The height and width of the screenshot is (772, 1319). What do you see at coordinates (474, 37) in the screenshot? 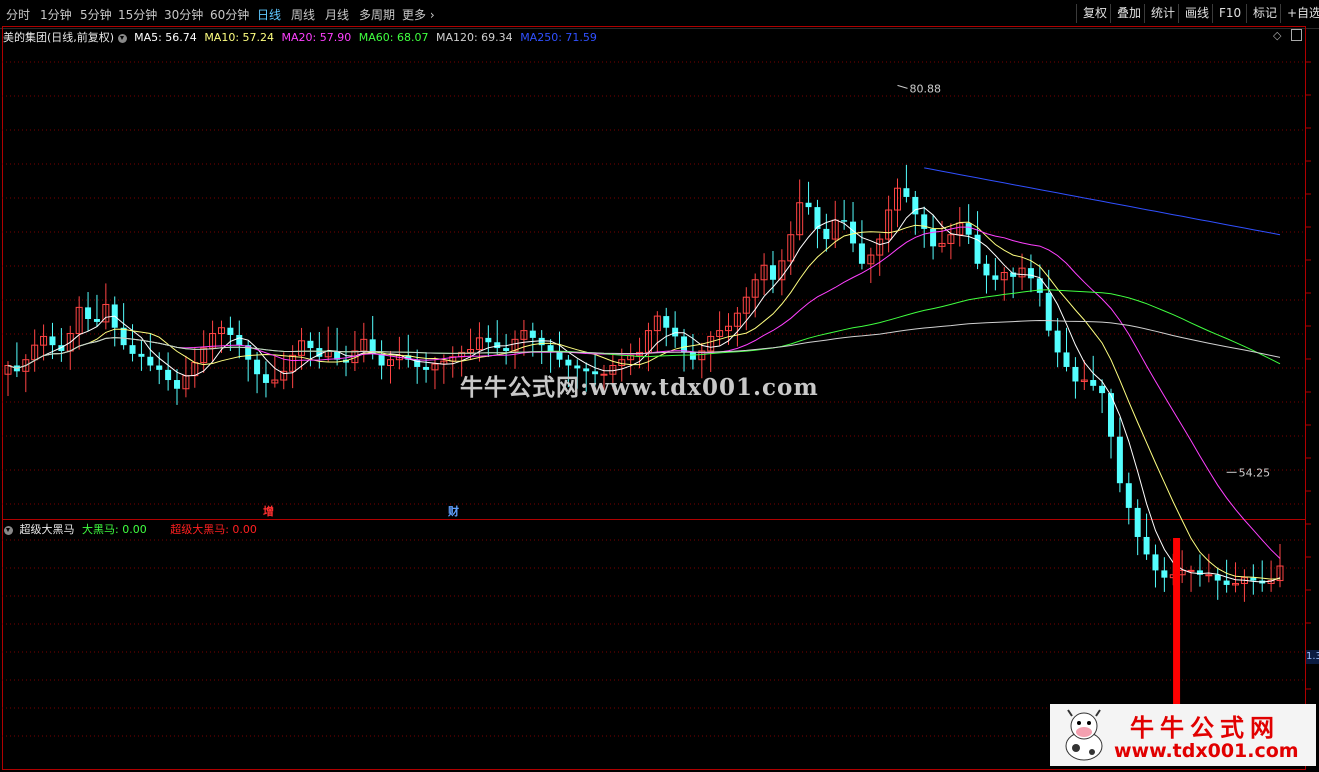
I see `ma120-label: MA120: 69.34` at bounding box center [474, 37].